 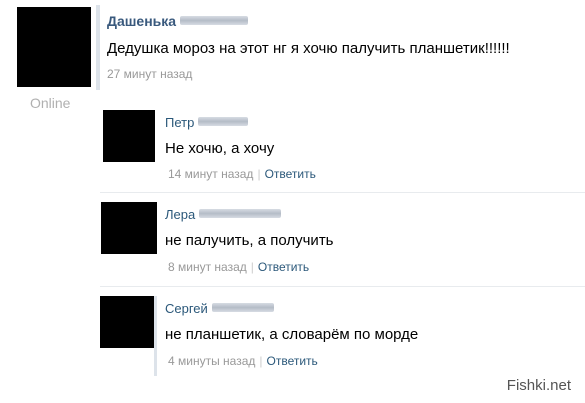 What do you see at coordinates (50, 103) in the screenshot?
I see `online-status: Online` at bounding box center [50, 103].